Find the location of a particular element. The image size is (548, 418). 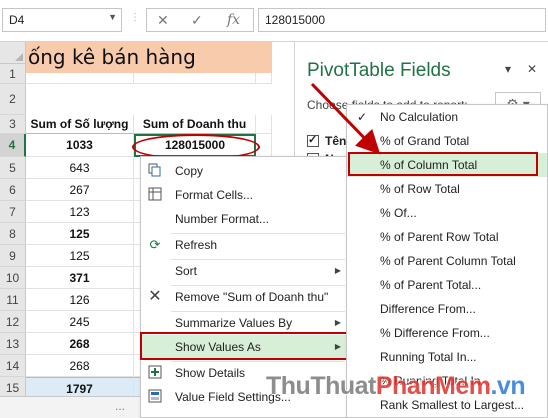

menu-item-refresh: ⟳ Refresh is located at coordinates (245, 245).